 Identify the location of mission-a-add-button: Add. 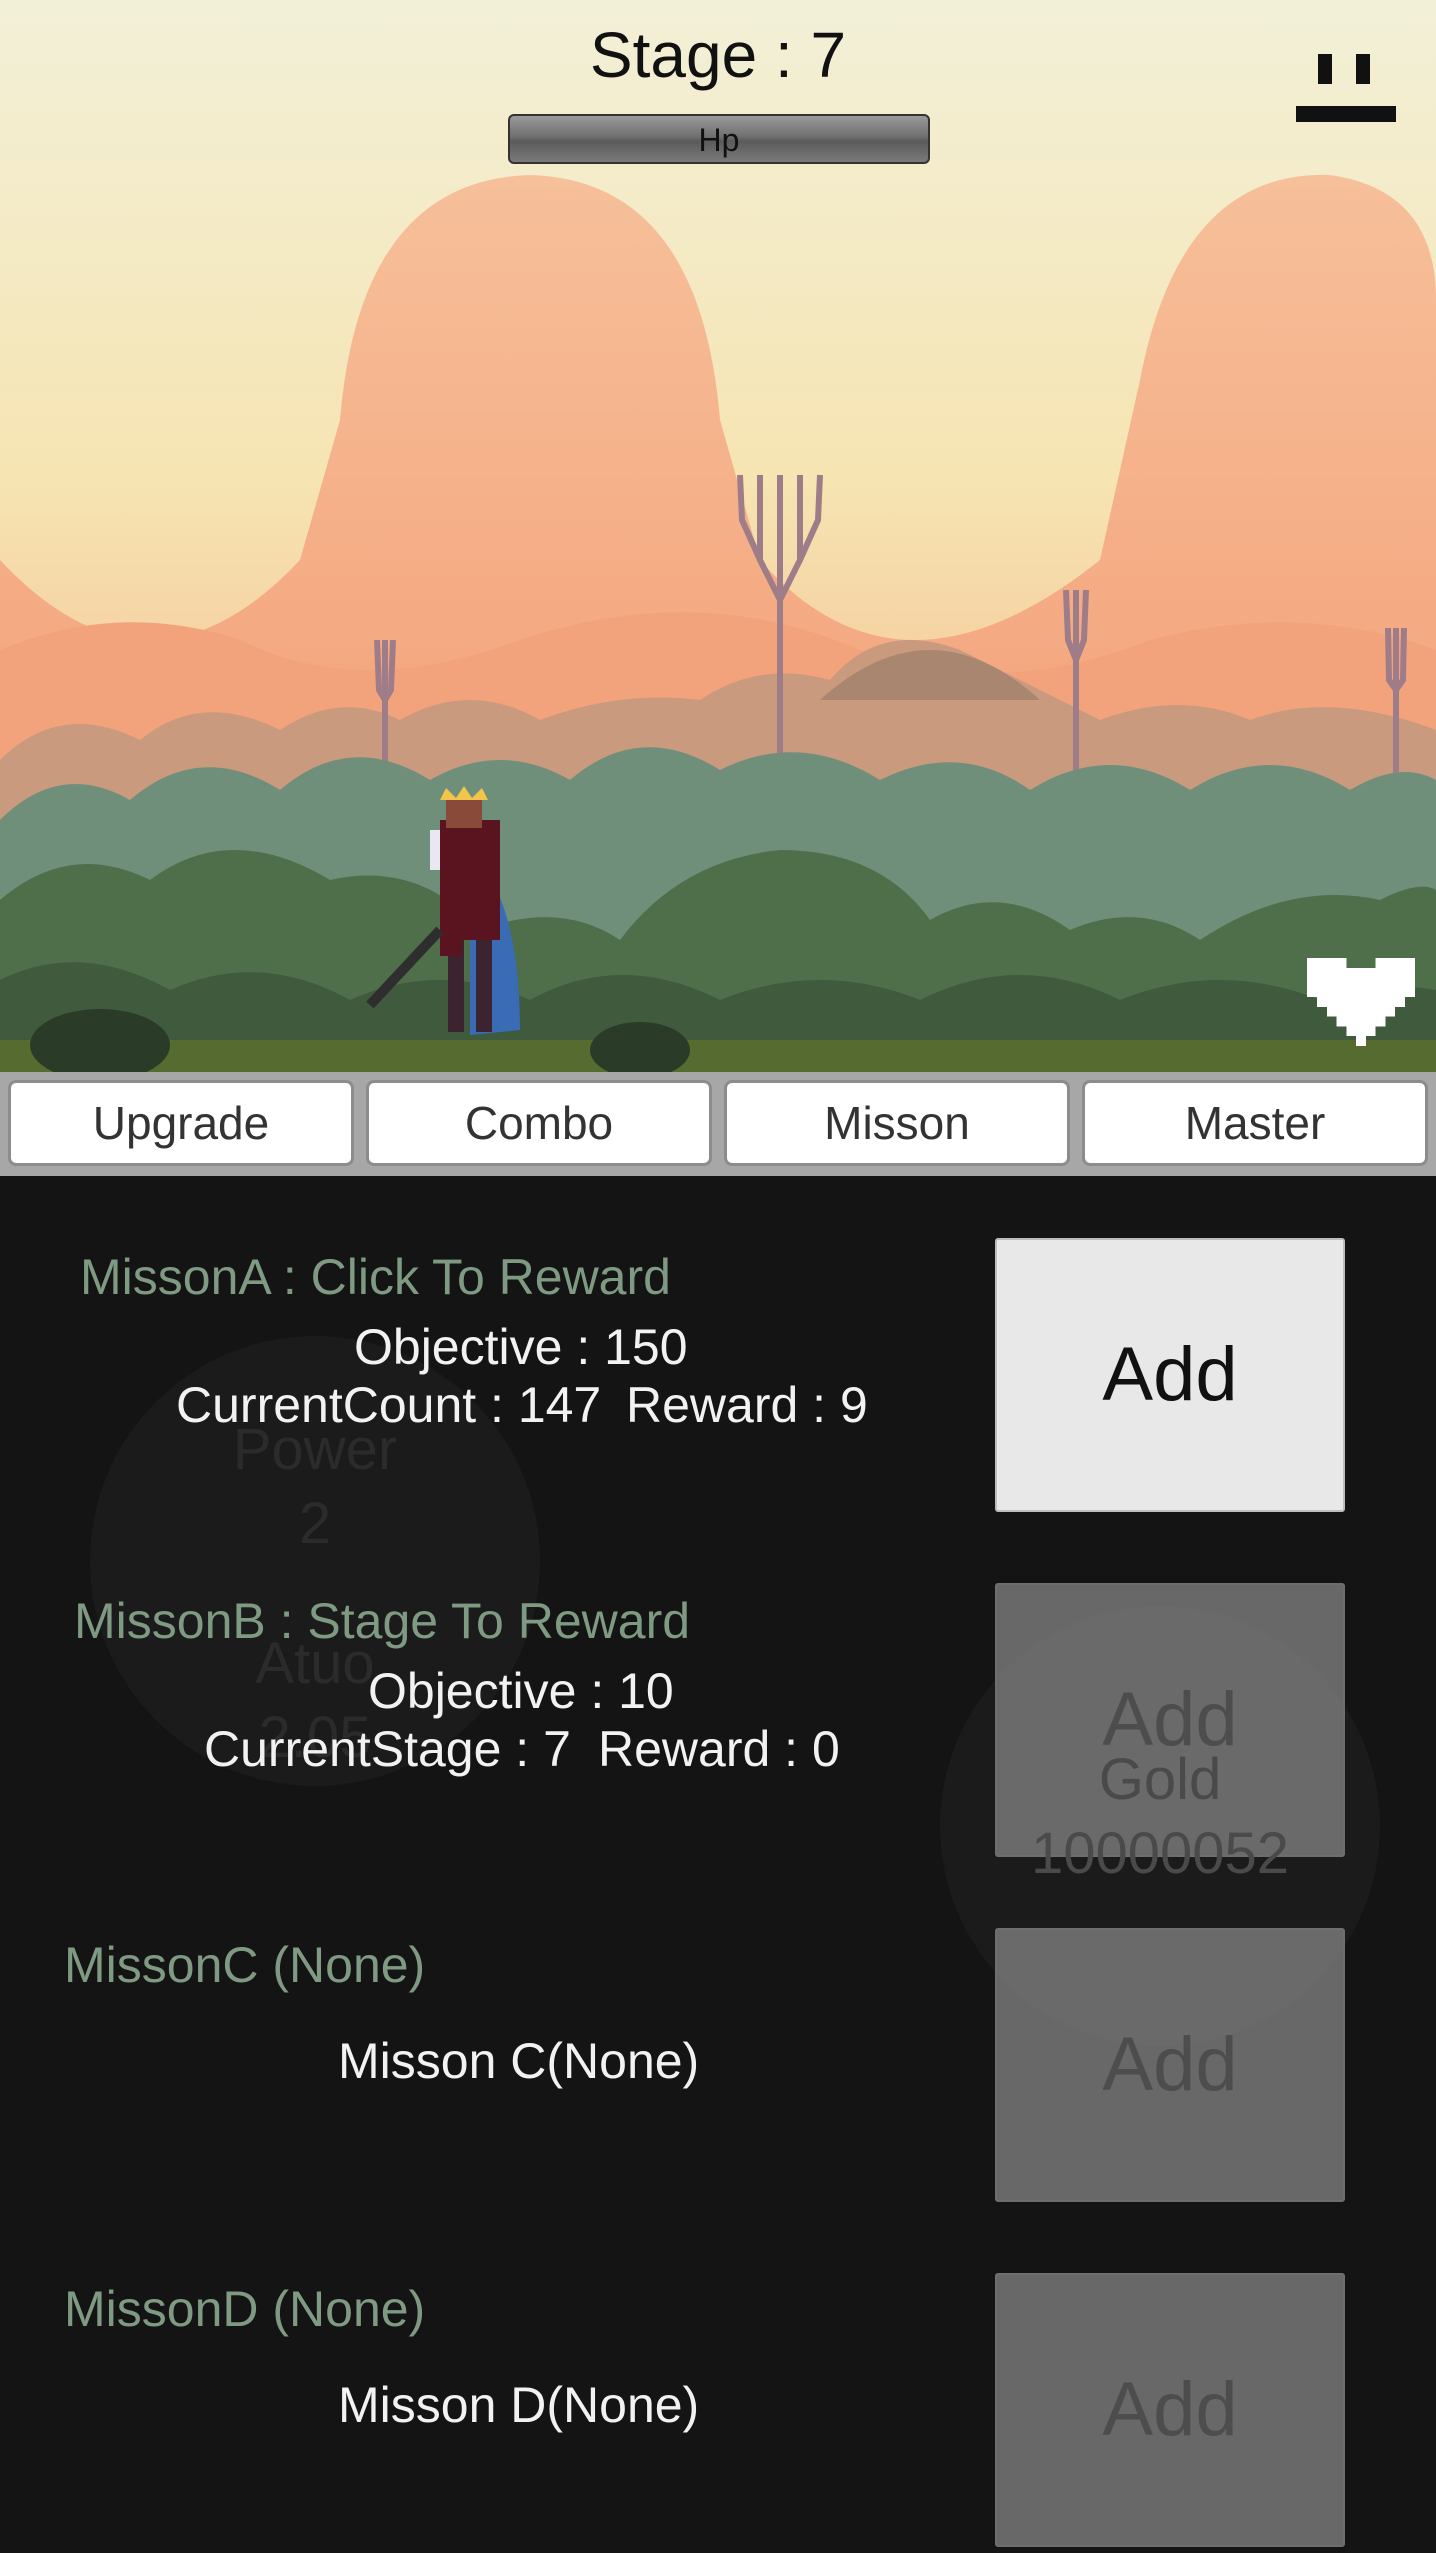
(1170, 1375).